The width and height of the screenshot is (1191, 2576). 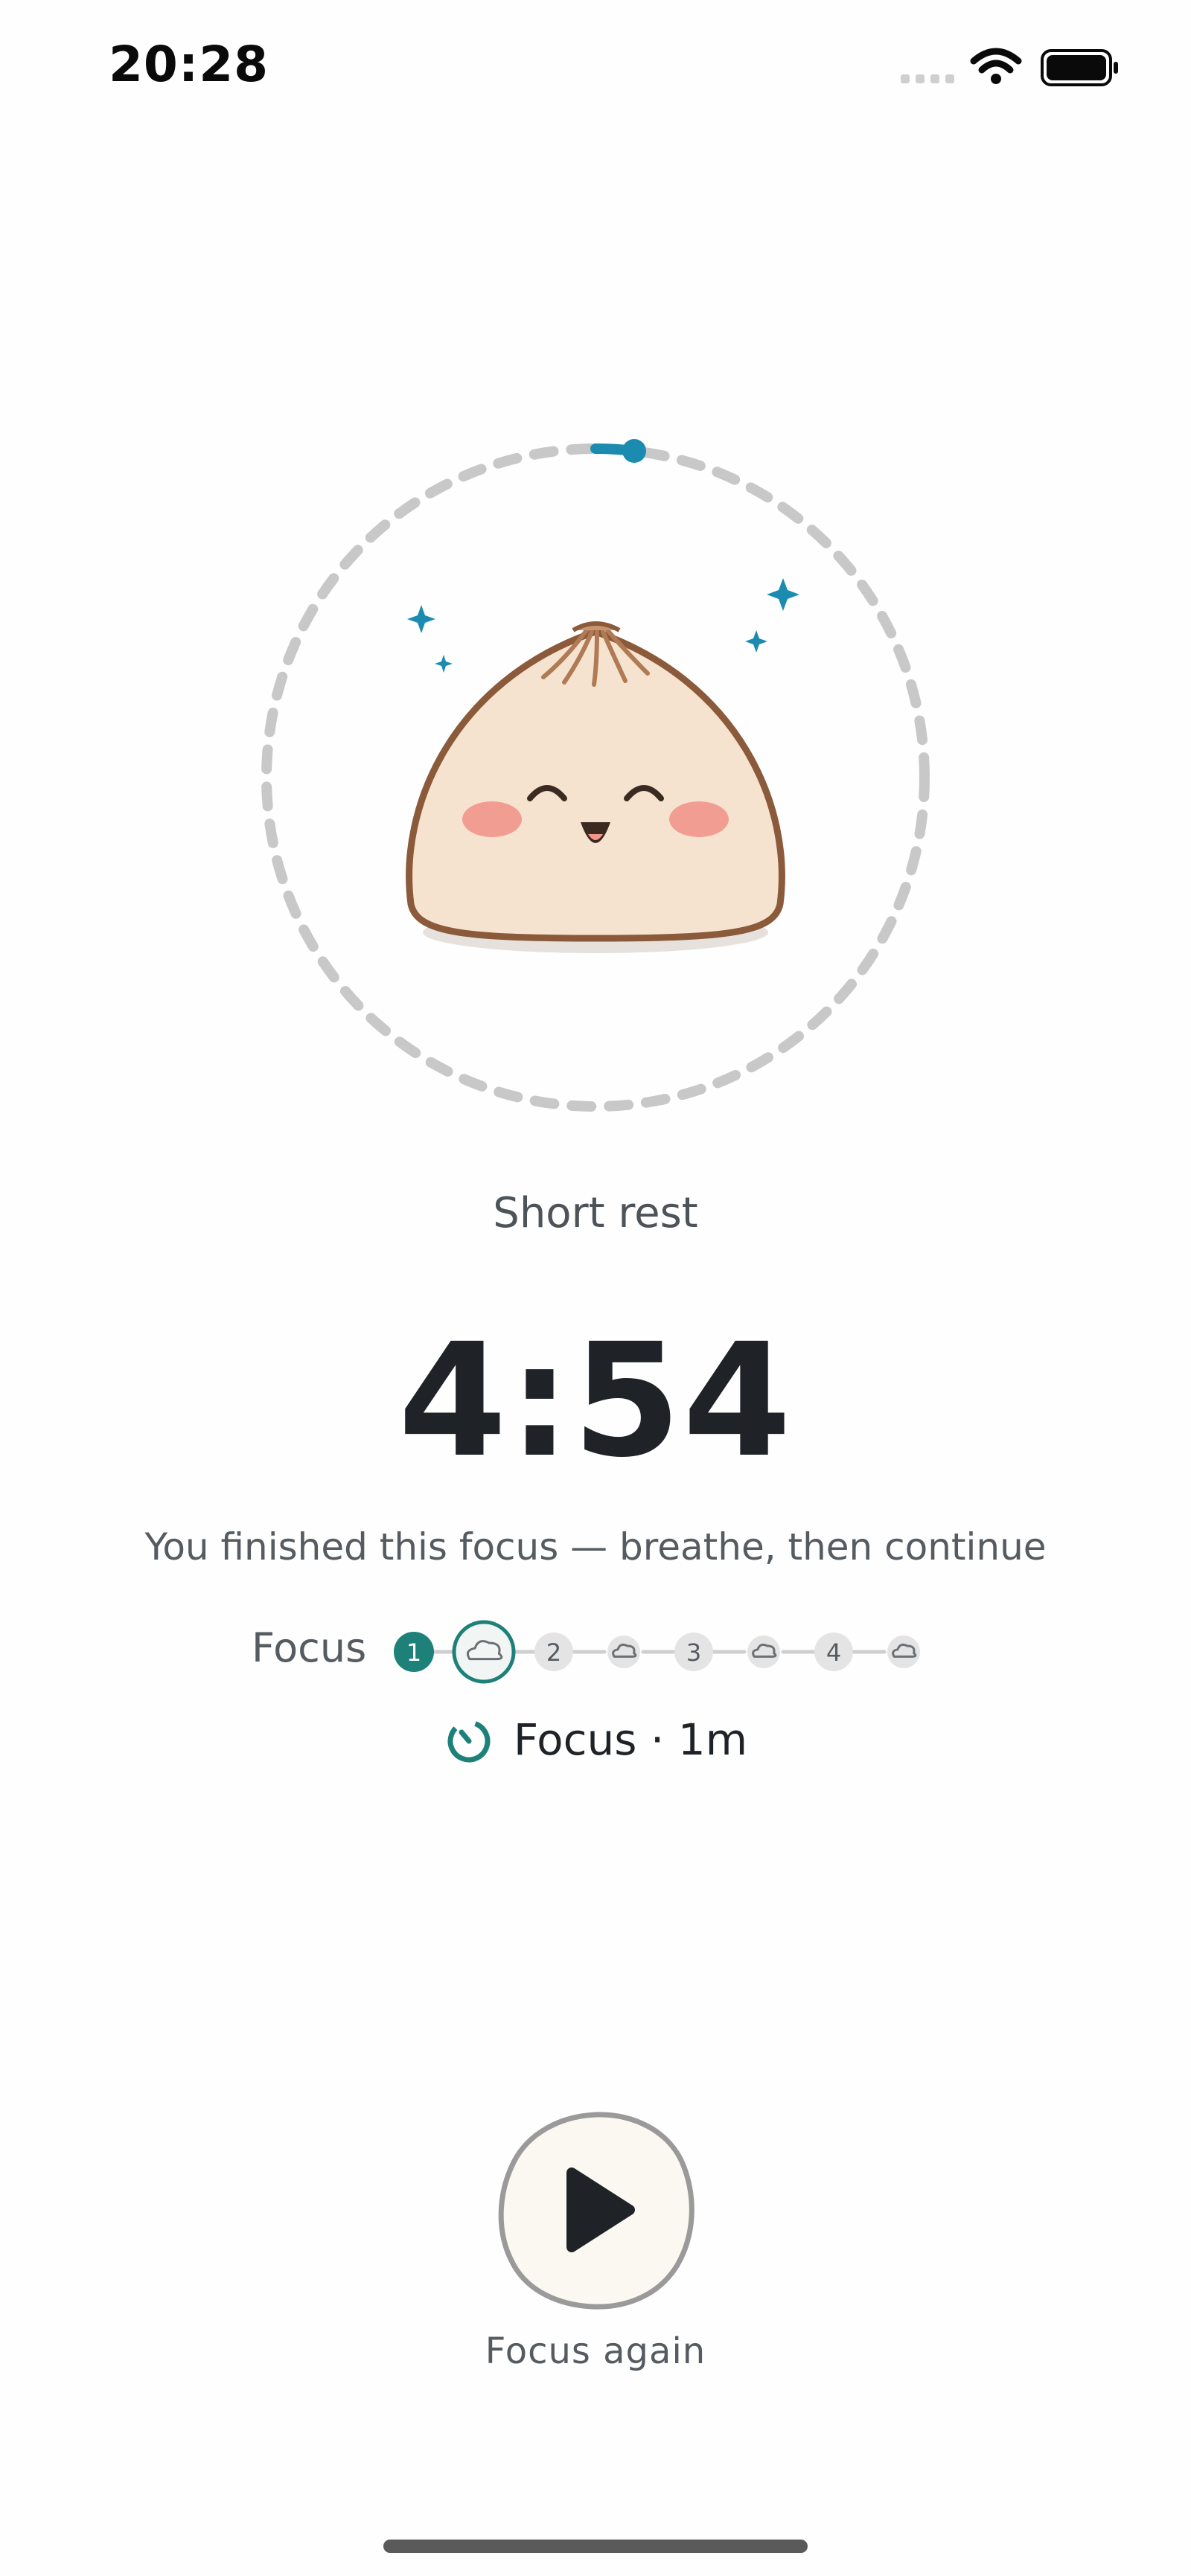 I want to click on focus-again-label: Focus again, so click(x=595, y=2351).